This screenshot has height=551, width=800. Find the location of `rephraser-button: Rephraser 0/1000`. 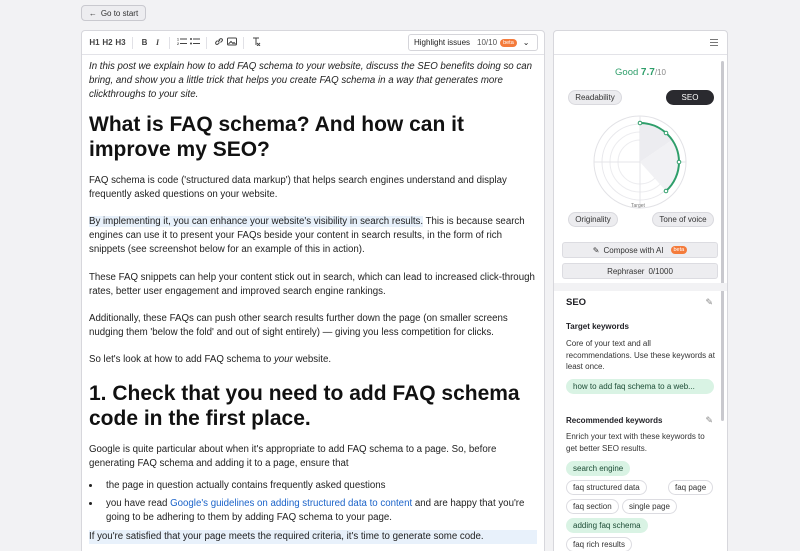

rephraser-button: Rephraser 0/1000 is located at coordinates (640, 271).